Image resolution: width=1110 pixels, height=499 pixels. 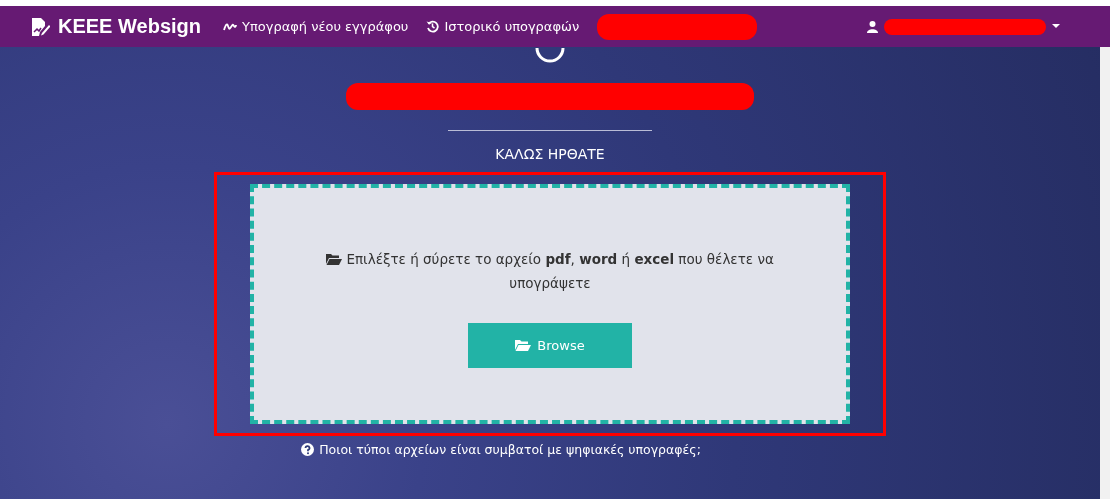 What do you see at coordinates (550, 270) in the screenshot?
I see `upload-instruction: Επιλέξτε ή σύρετε το αρχείο pdf, word ή excel που θέλετε να υπογράψετε` at bounding box center [550, 270].